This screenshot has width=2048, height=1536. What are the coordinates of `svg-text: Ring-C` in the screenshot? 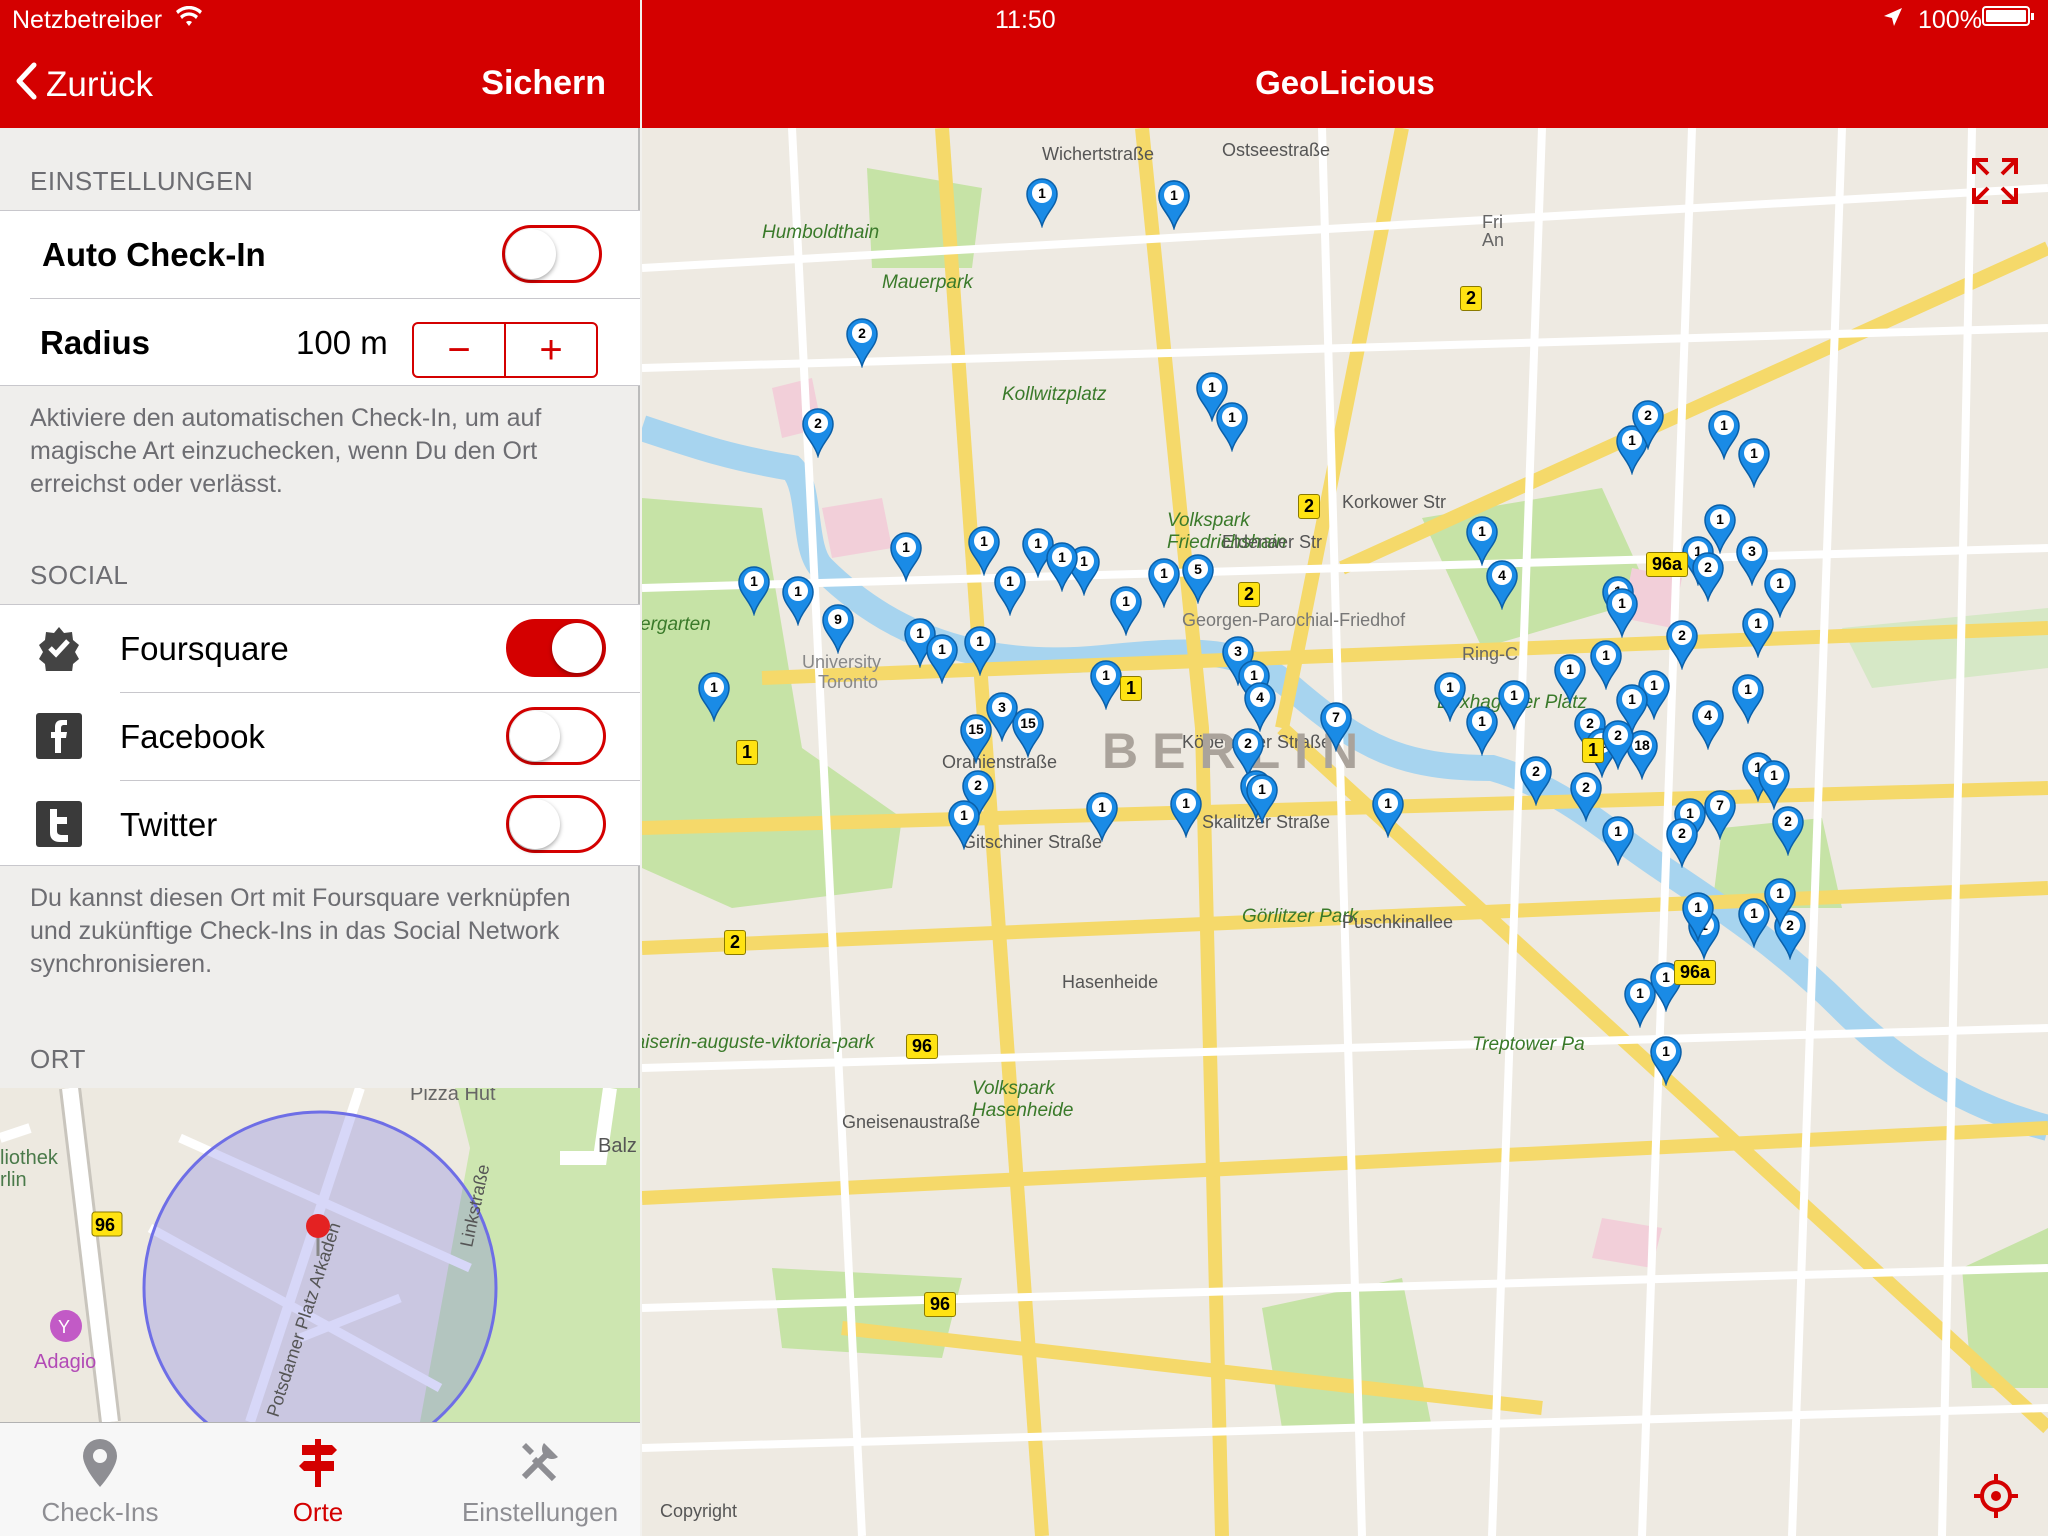 It's located at (1490, 654).